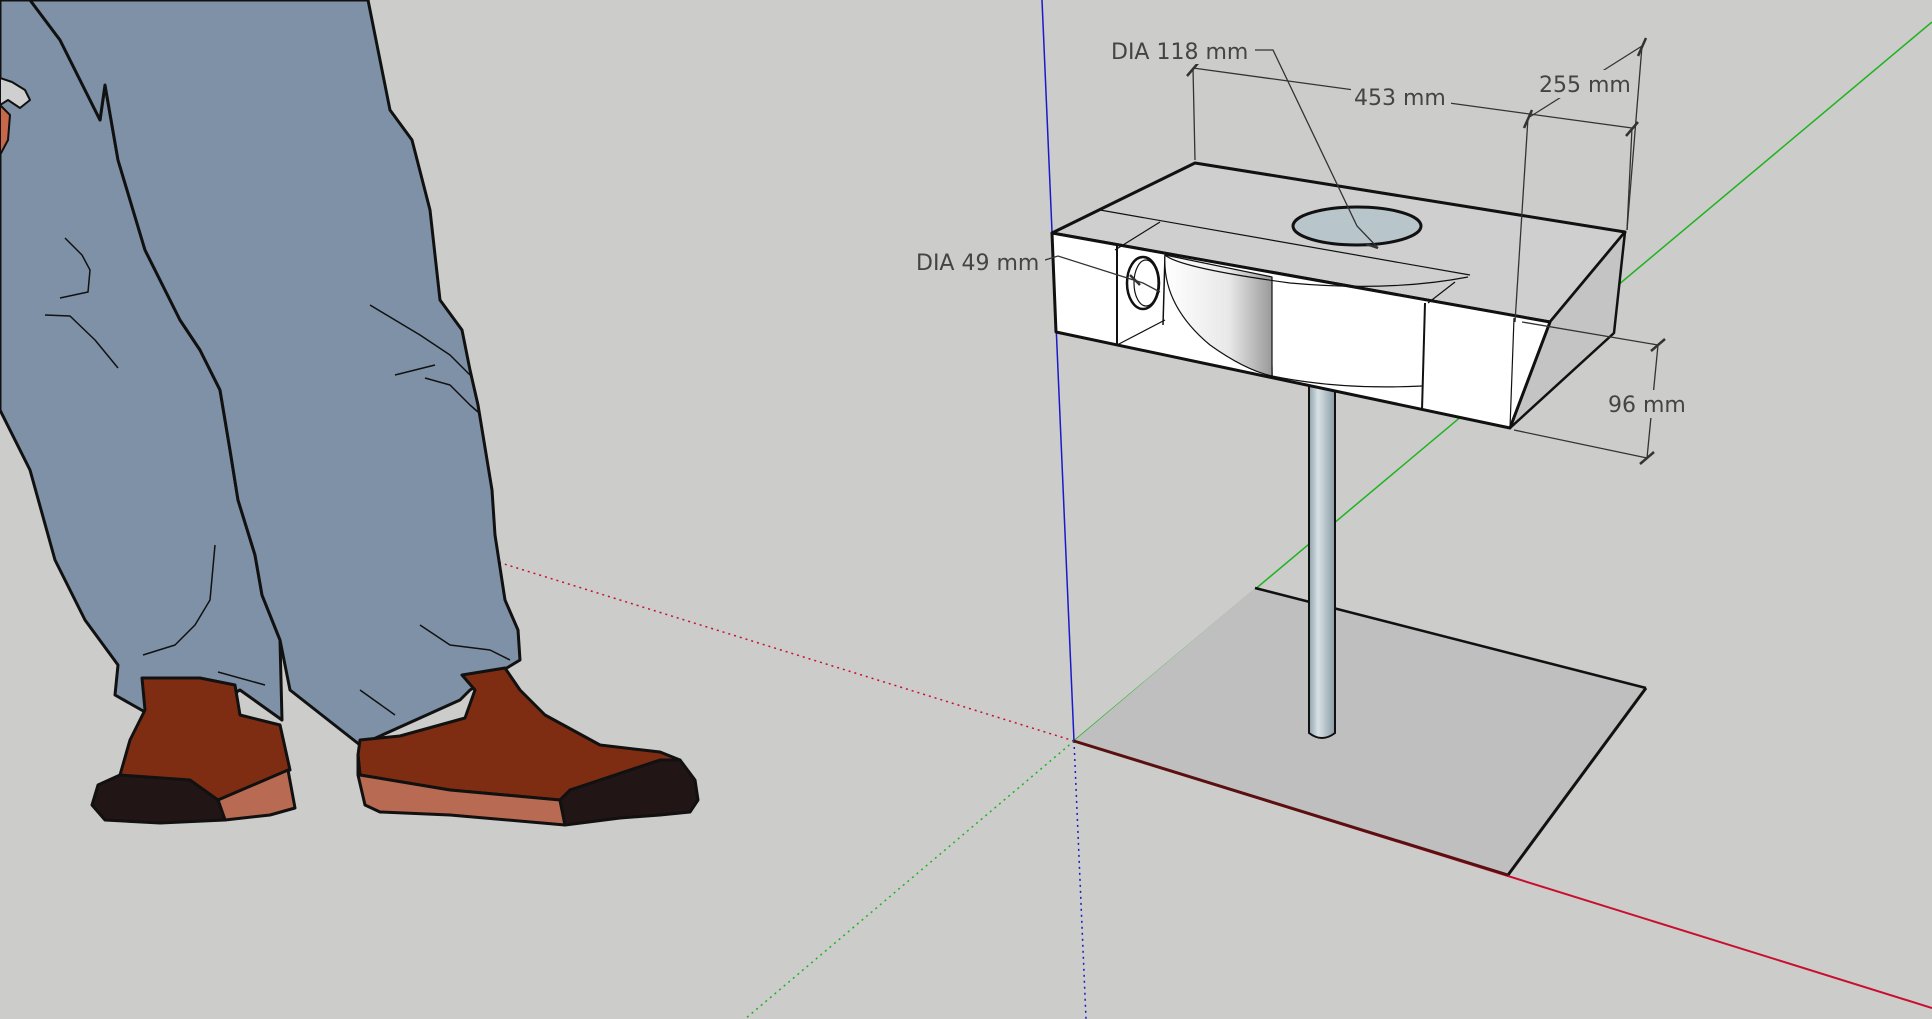  Describe the element at coordinates (1400, 98) in the screenshot. I see `dim-length-label: 453 mm` at that location.